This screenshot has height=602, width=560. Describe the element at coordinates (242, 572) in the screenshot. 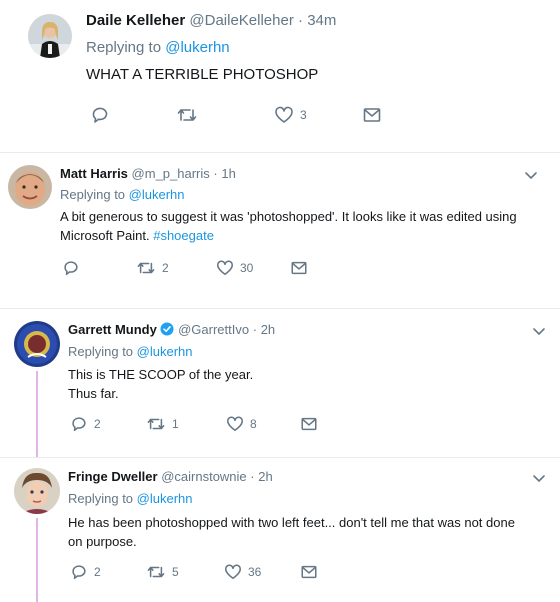

I see `like-button: 36` at that location.